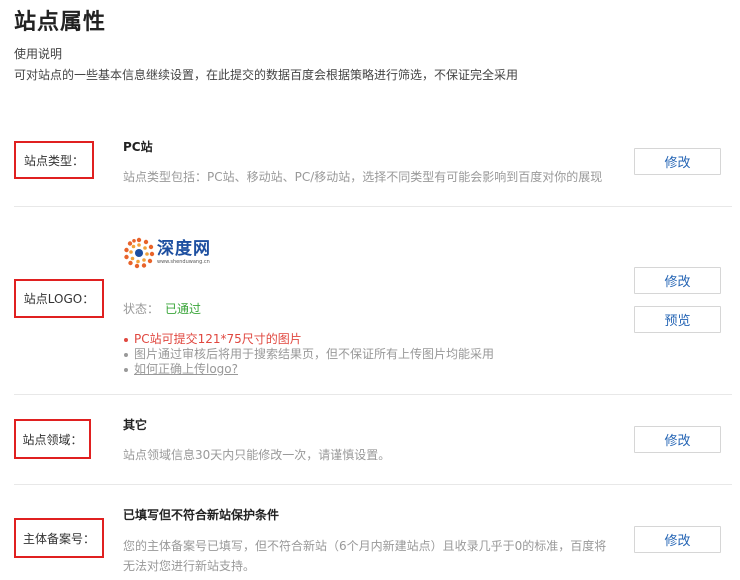 Image resolution: width=740 pixels, height=580 pixels. What do you see at coordinates (677, 319) in the screenshot?
I see `site-logo-preview-button: 预览` at bounding box center [677, 319].